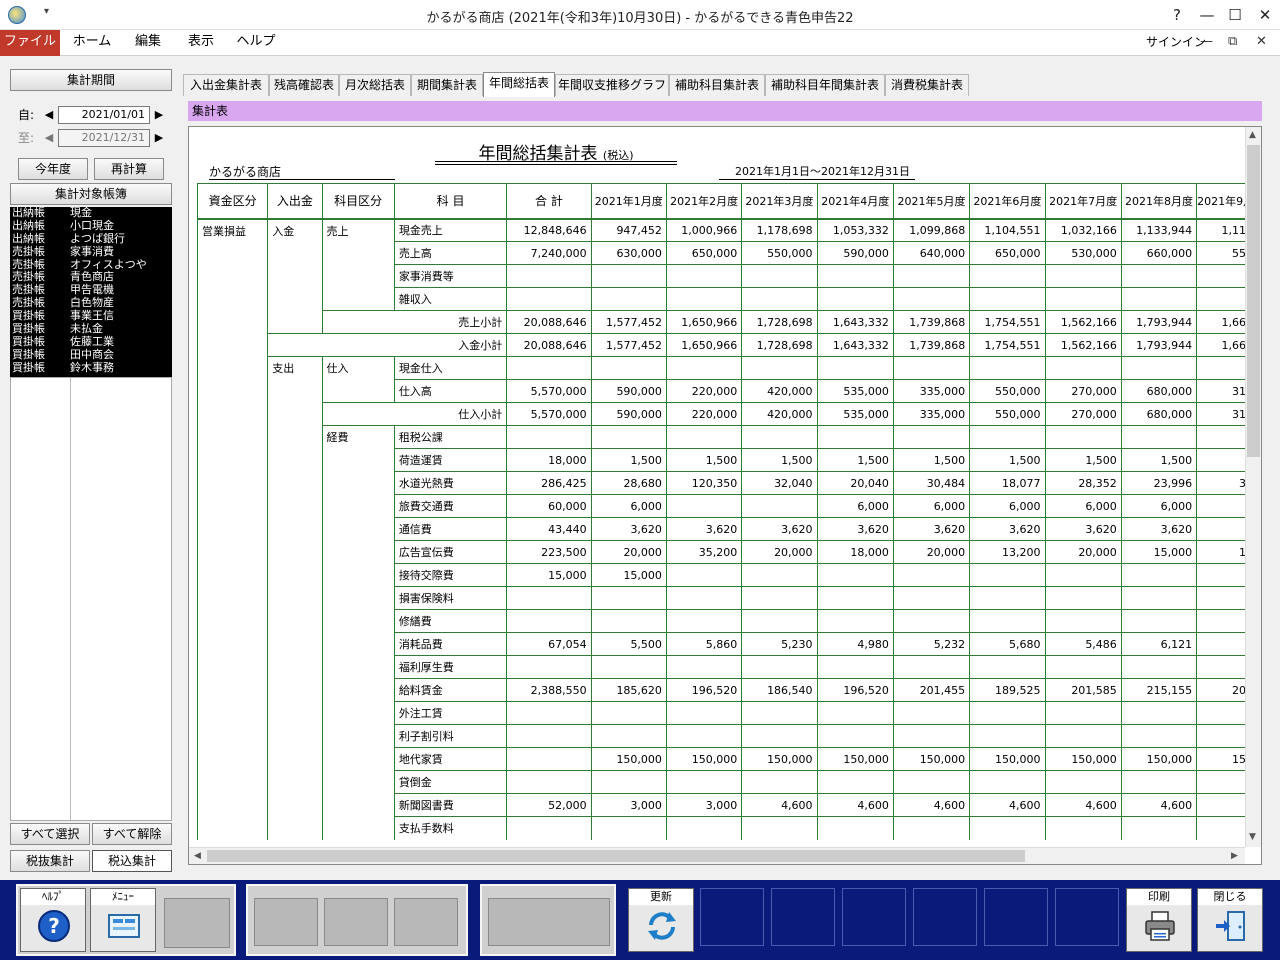 The width and height of the screenshot is (1280, 960). Describe the element at coordinates (1261, 41) in the screenshot. I see `ribbon-close-icon: ✕` at that location.